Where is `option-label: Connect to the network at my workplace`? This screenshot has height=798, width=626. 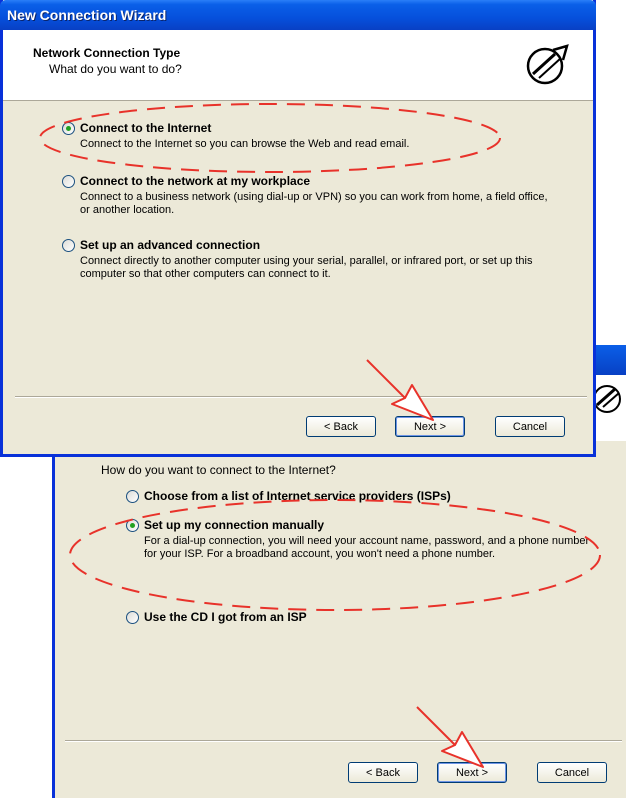 option-label: Connect to the network at my workplace is located at coordinates (195, 181).